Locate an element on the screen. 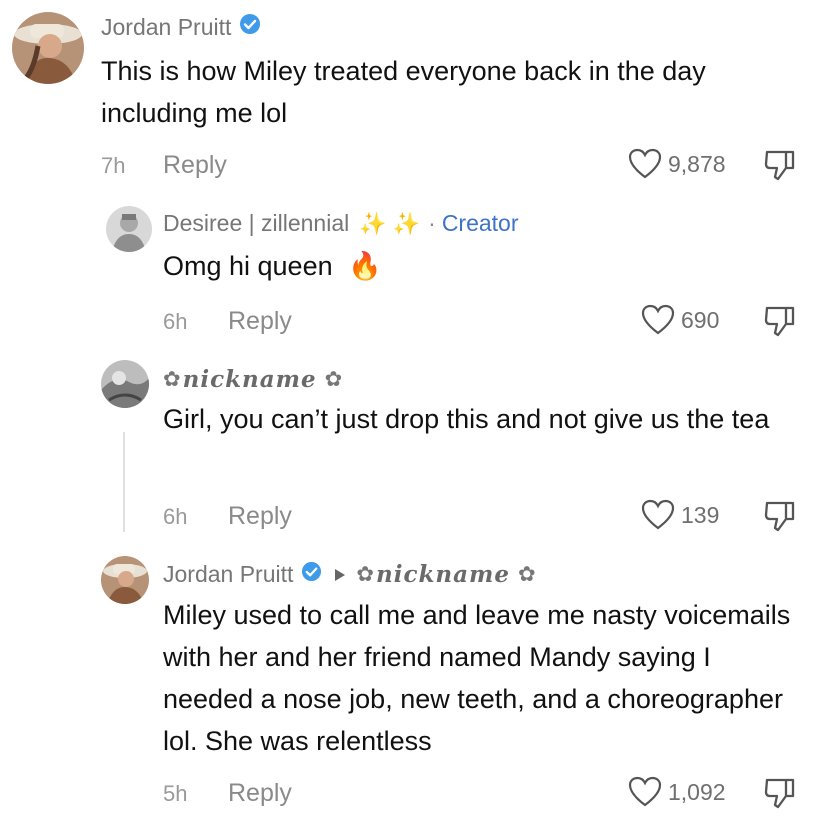 This screenshot has width=821, height=824. like-count: 9,878 is located at coordinates (697, 163).